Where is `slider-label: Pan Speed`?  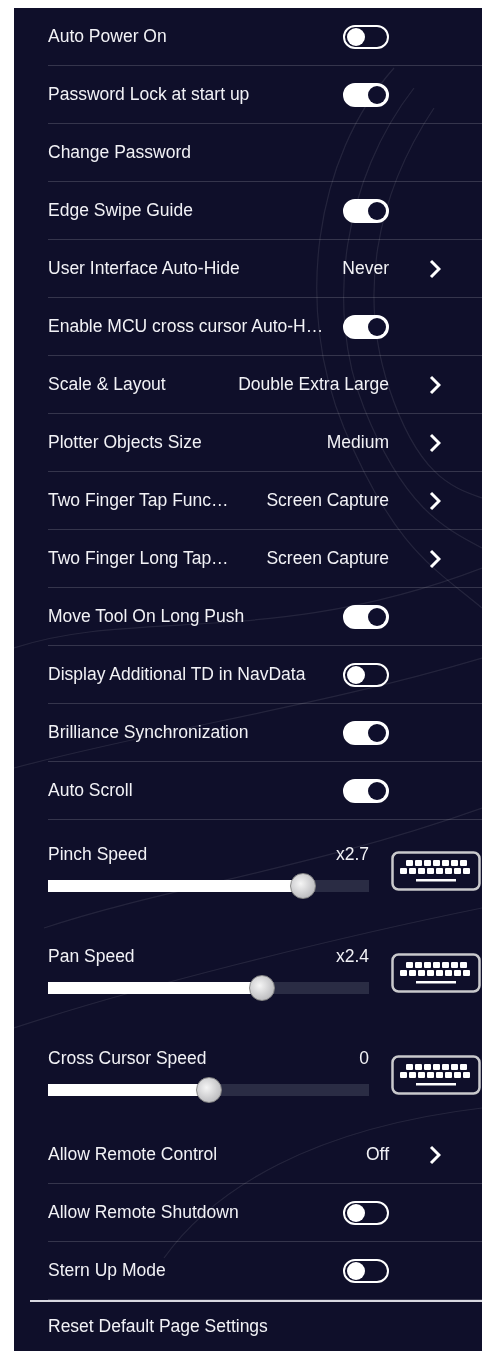
slider-label: Pan Speed is located at coordinates (91, 956).